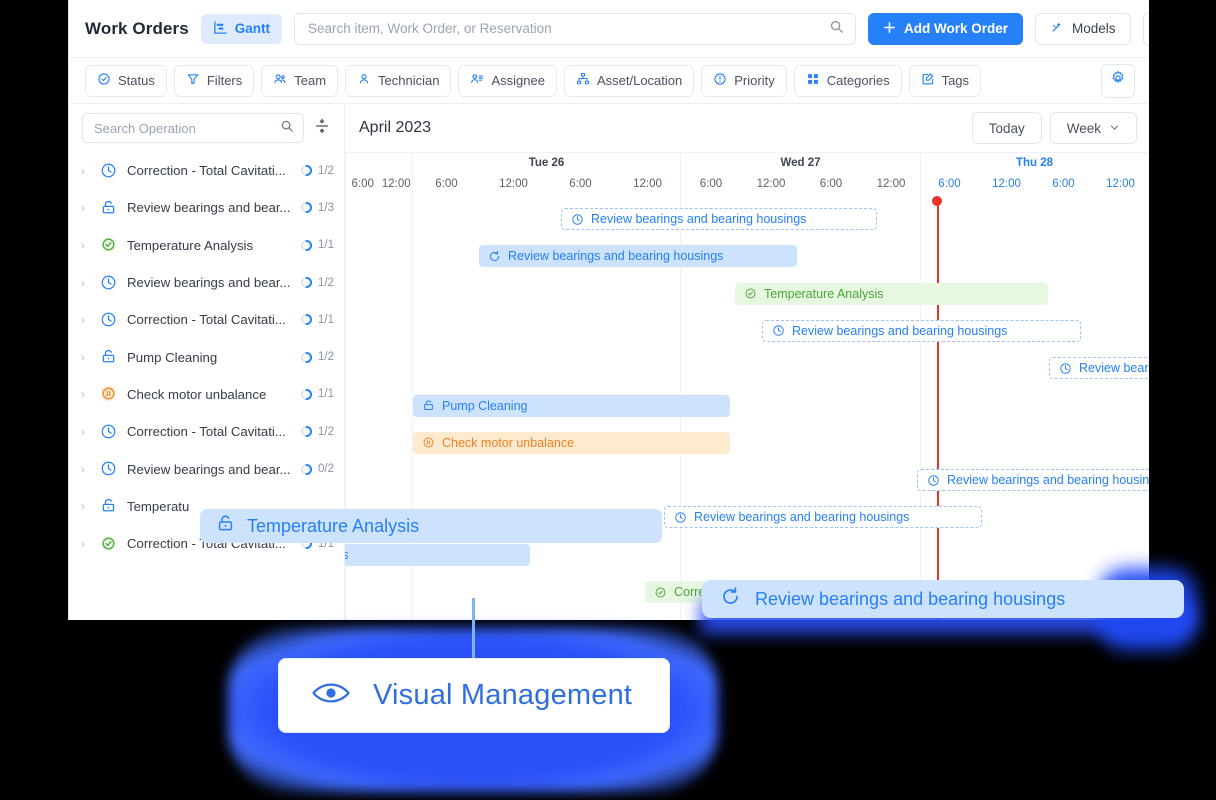 This screenshot has width=1216, height=800. I want to click on filter-chip-label: Team, so click(310, 80).